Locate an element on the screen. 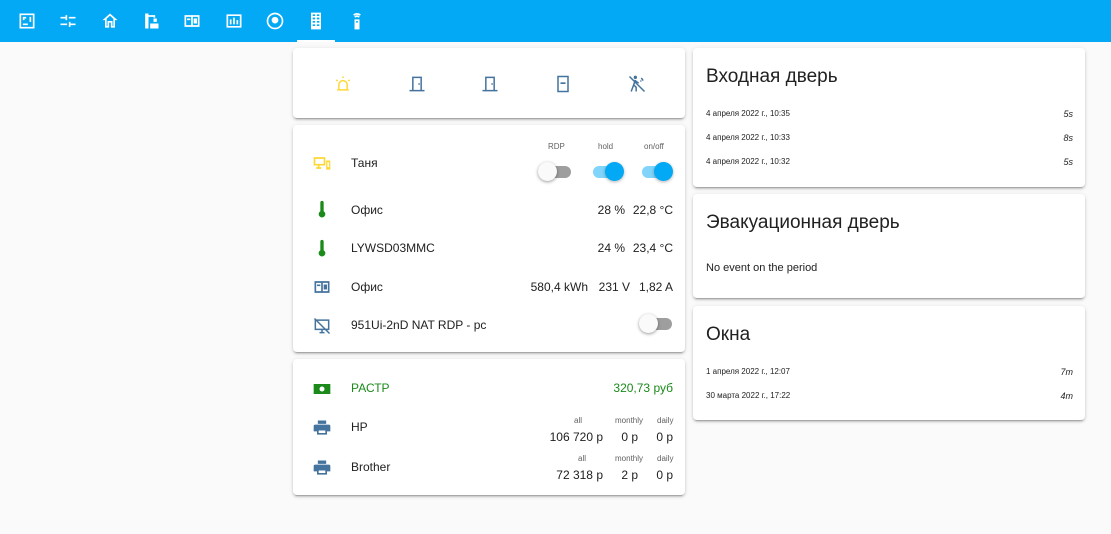 The width and height of the screenshot is (1111, 534). motion-sensor-icon is located at coordinates (637, 84).